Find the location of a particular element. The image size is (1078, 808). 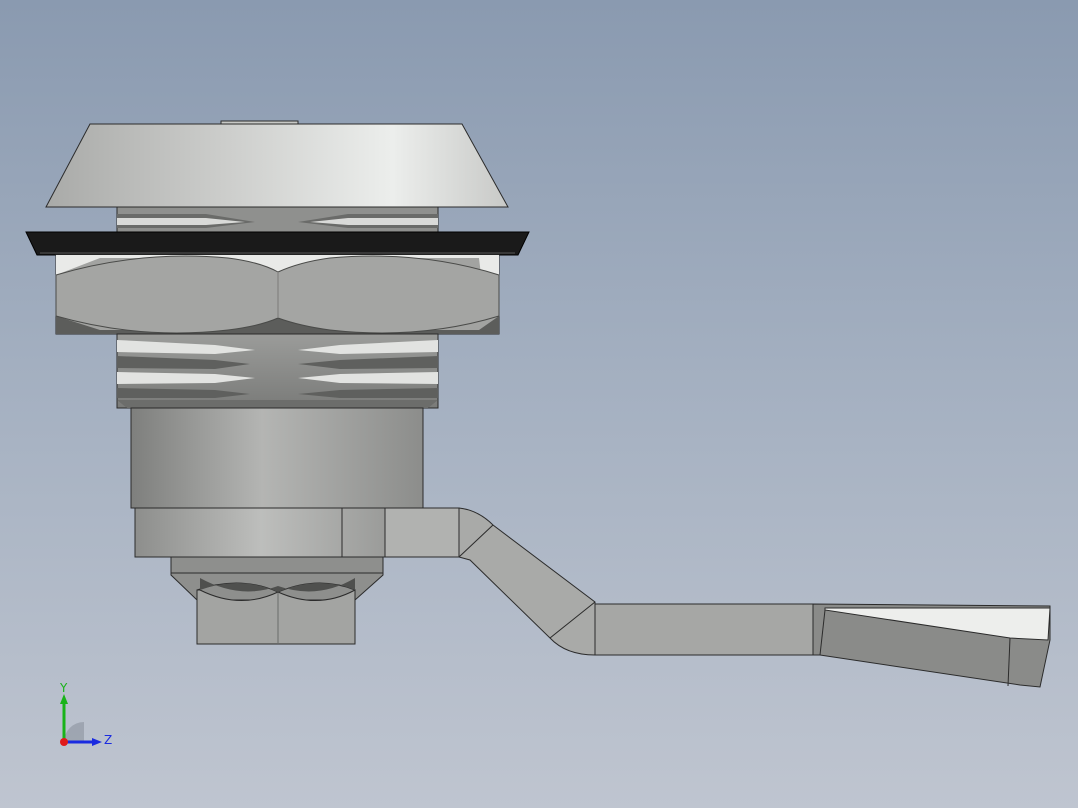

z-axis-label: Z is located at coordinates (108, 740).